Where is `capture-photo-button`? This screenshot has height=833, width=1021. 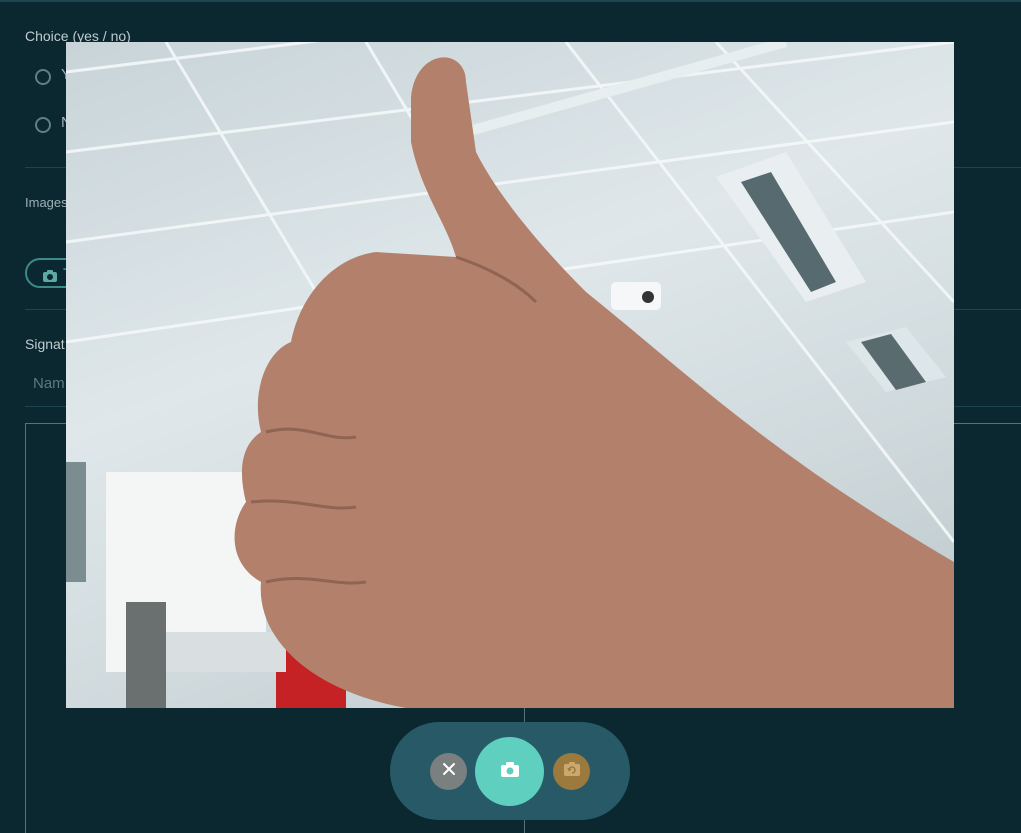 capture-photo-button is located at coordinates (509, 771).